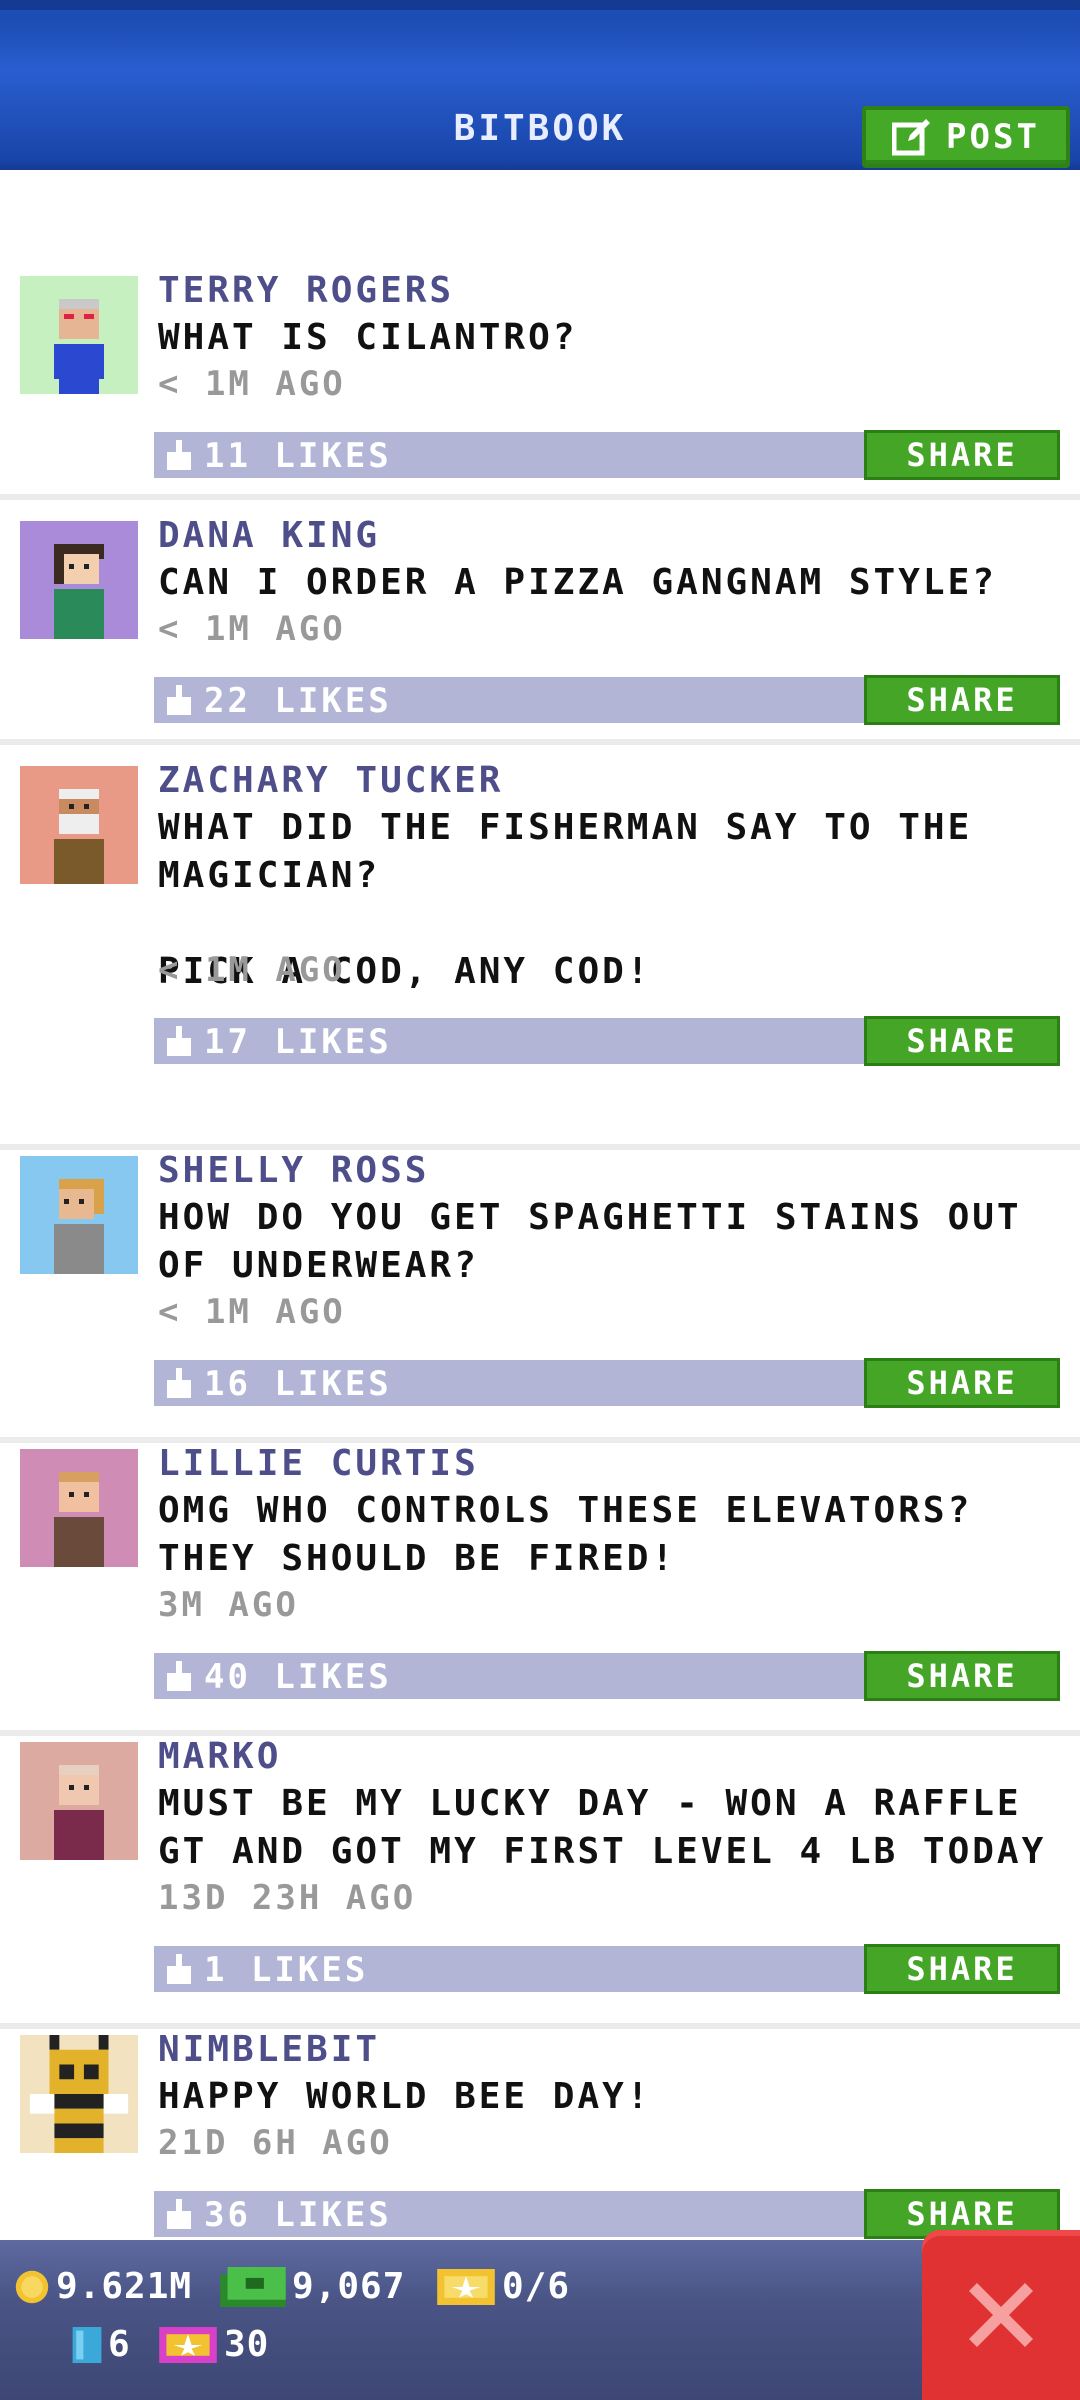  I want to click on likes-count: 40 LIKES, so click(298, 1677).